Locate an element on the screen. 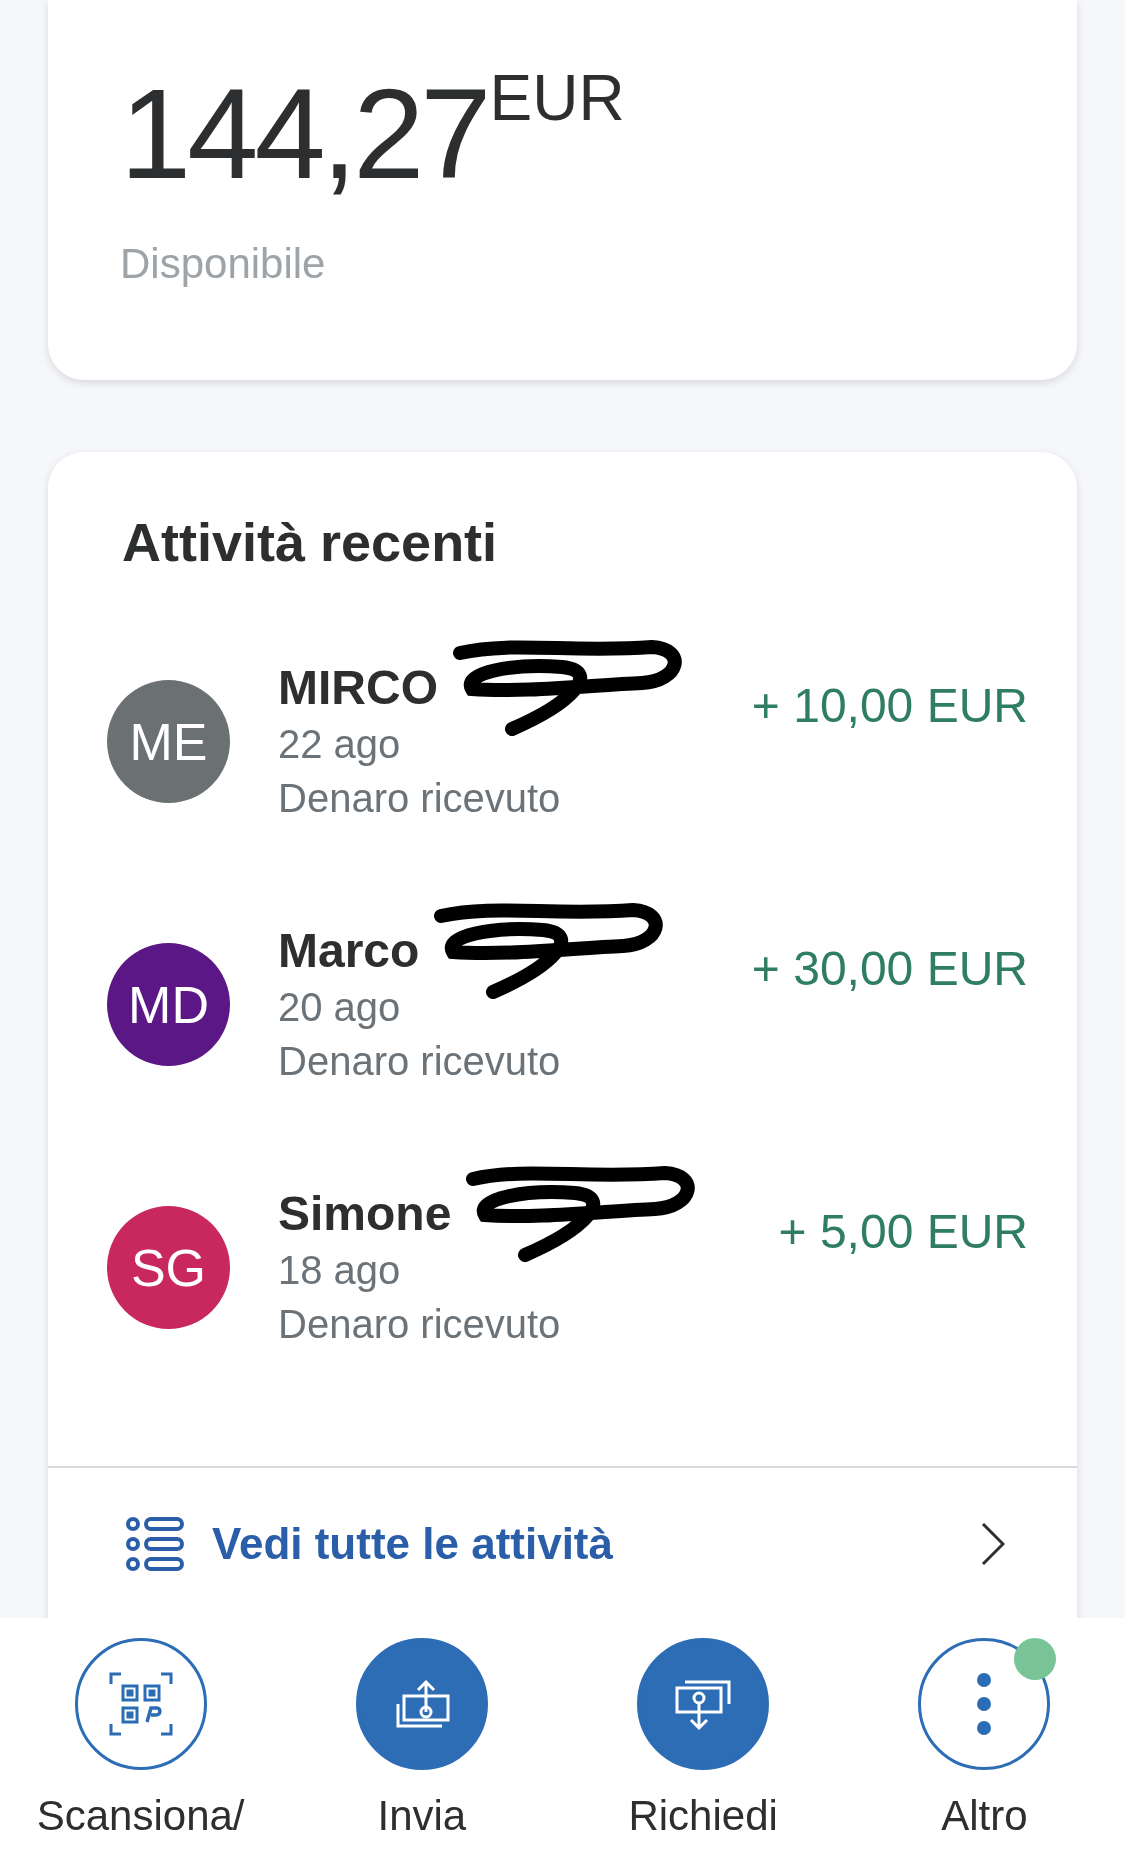 The image size is (1125, 1860). nav-label: Altro is located at coordinates (984, 1816).